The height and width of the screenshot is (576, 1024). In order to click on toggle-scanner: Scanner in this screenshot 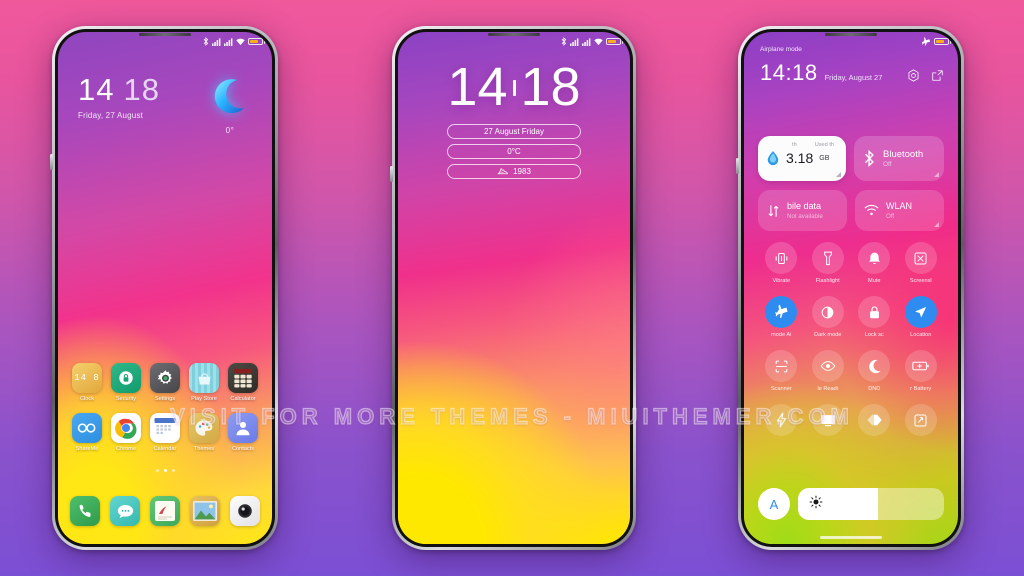, I will do `click(781, 371)`.